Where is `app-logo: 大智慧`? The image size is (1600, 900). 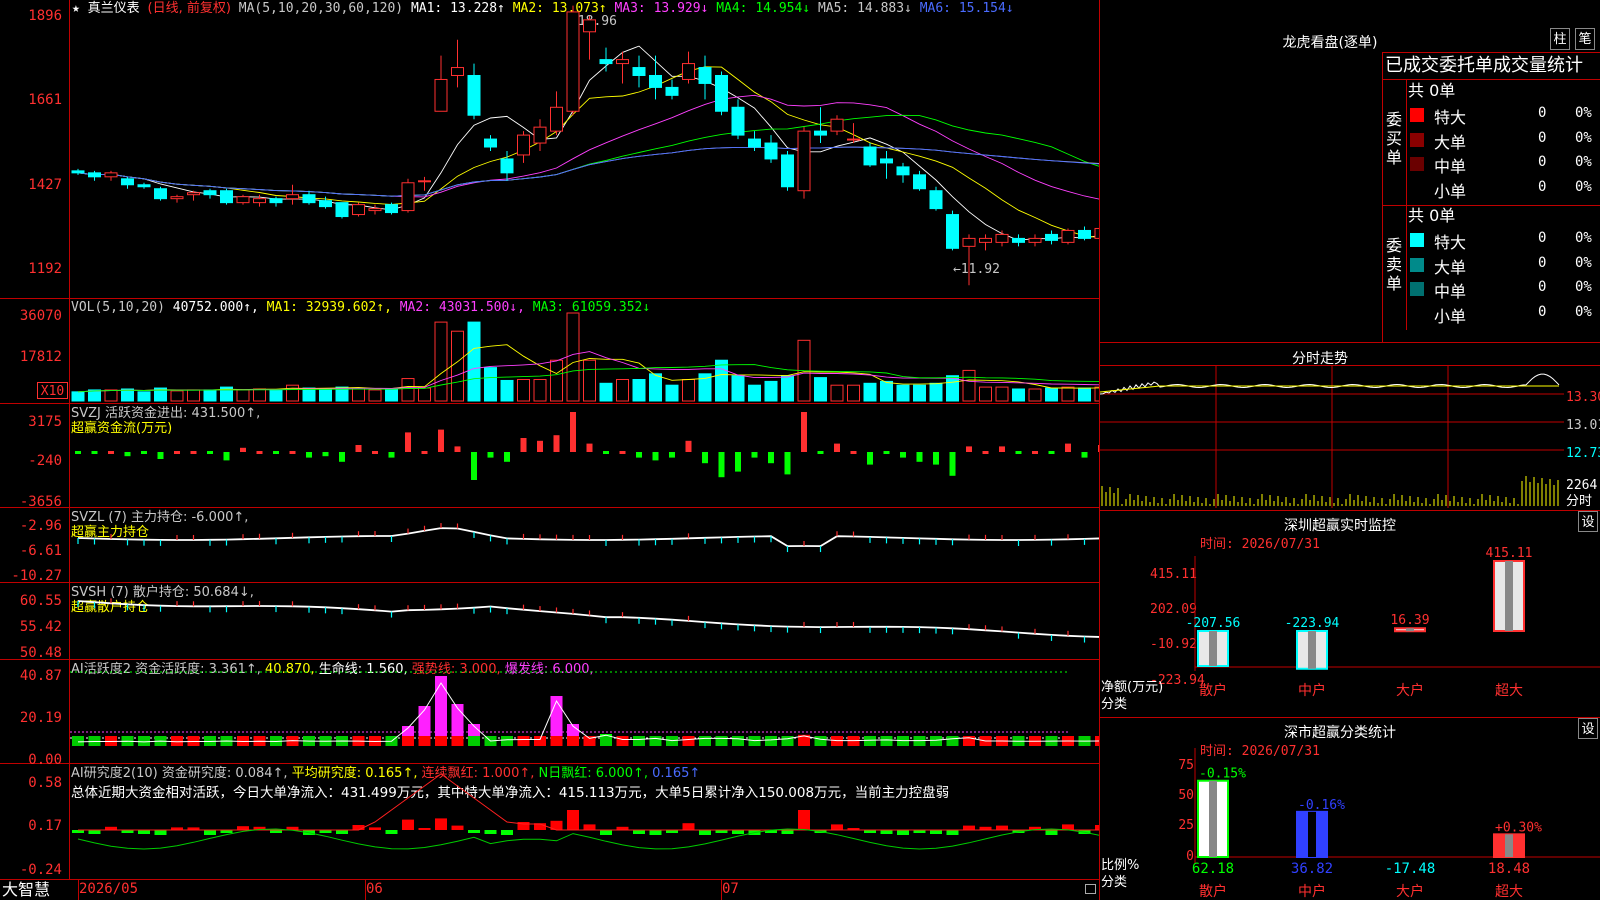 app-logo: 大智慧 is located at coordinates (26, 890).